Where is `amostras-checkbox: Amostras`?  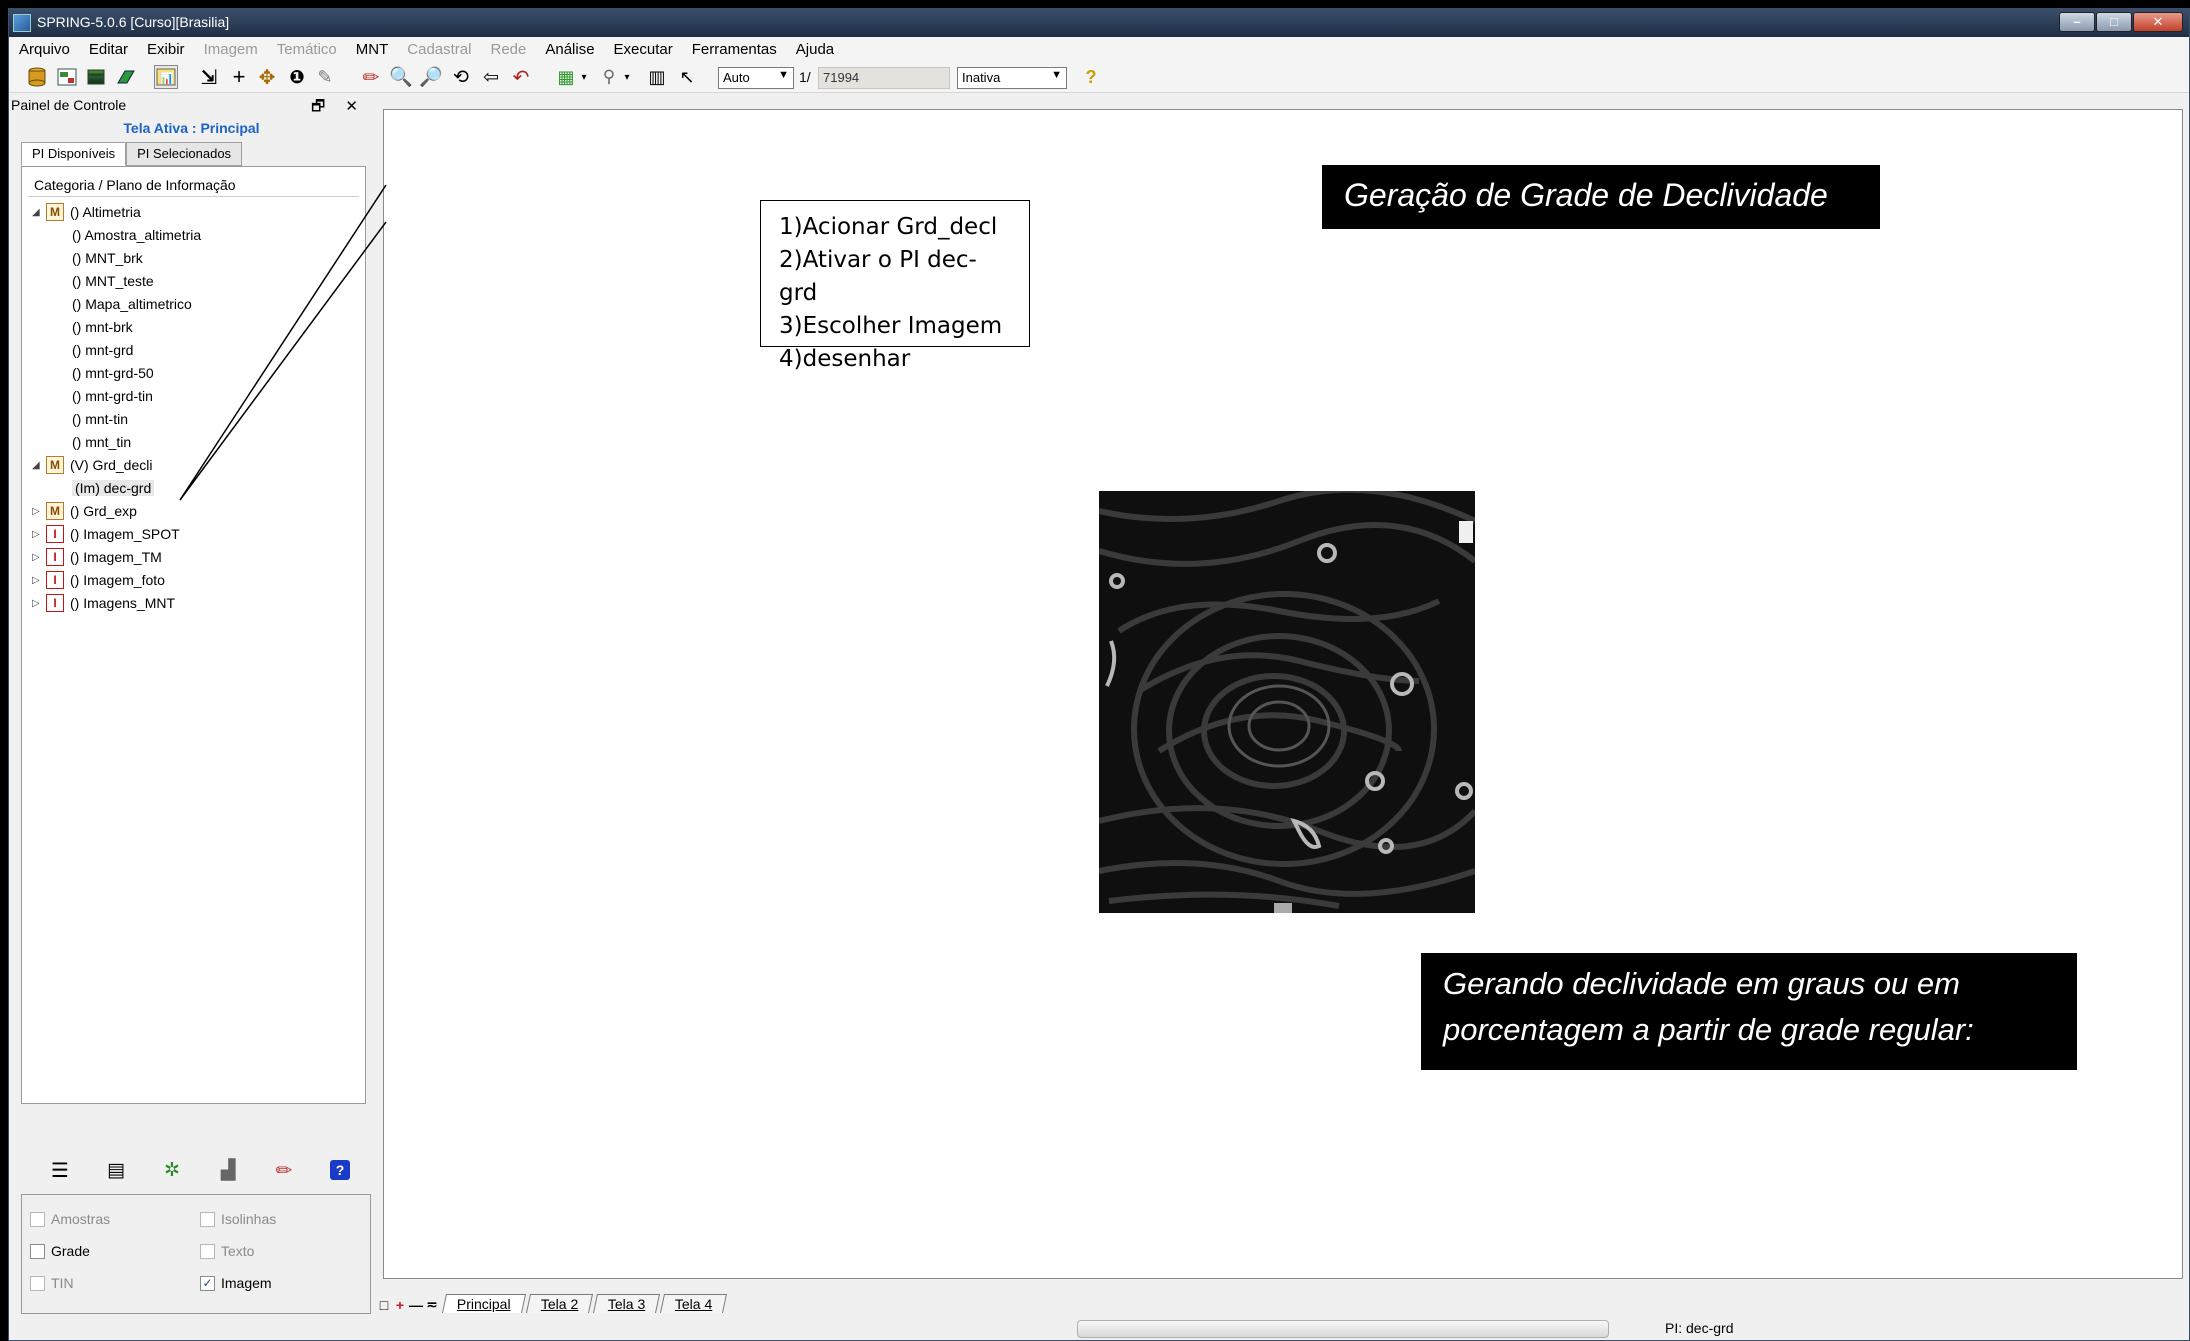 amostras-checkbox: Amostras is located at coordinates (70, 1219).